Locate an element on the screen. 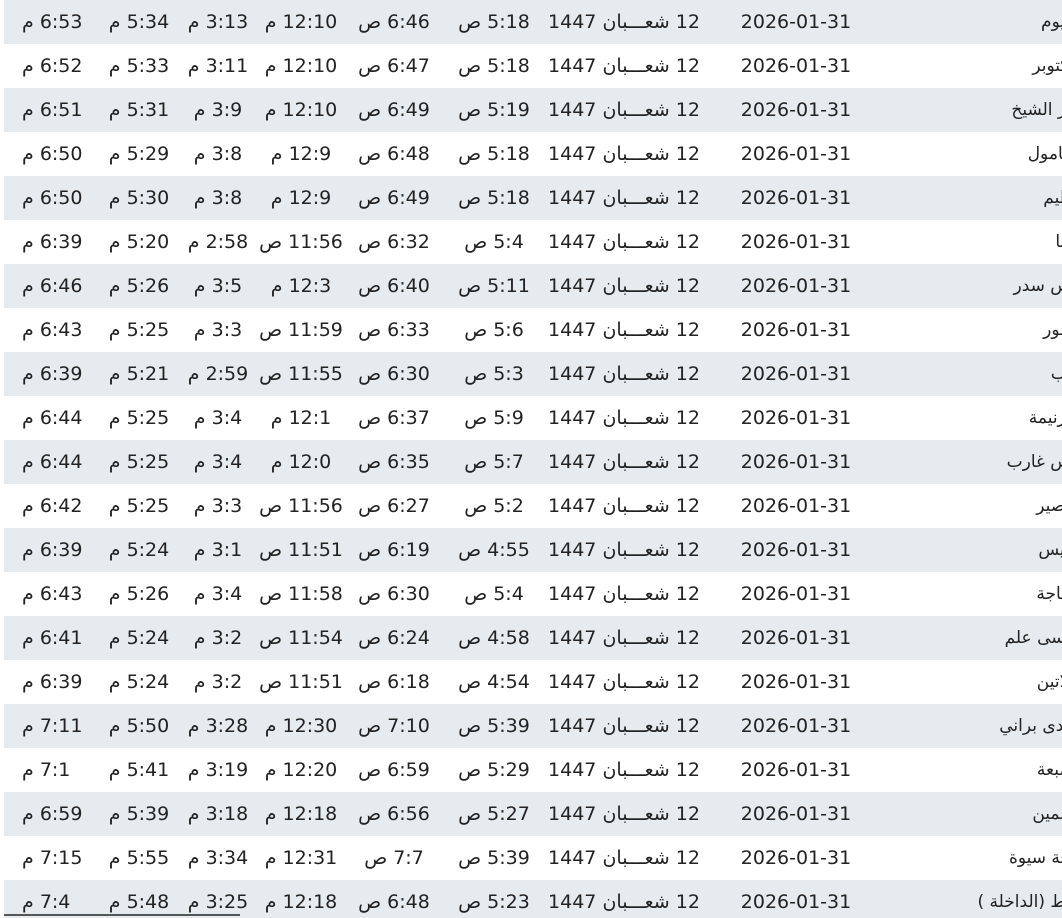 This screenshot has height=918, width=1062. maghrib-time-cell: 5:24 م is located at coordinates (139, 550).